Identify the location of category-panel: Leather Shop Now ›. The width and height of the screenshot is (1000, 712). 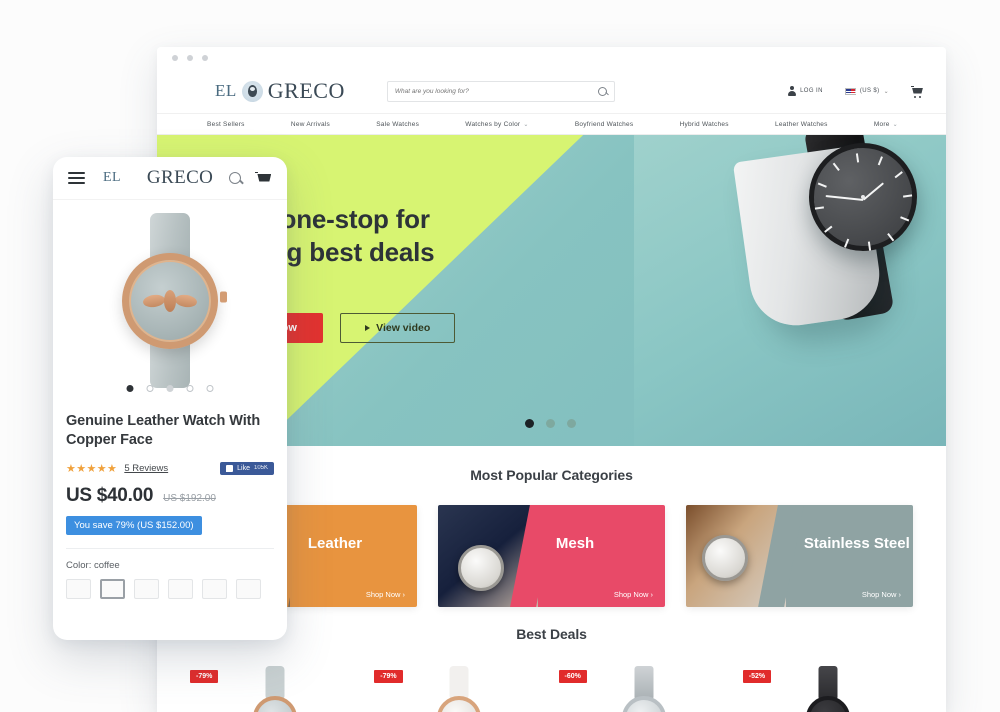
(353, 556).